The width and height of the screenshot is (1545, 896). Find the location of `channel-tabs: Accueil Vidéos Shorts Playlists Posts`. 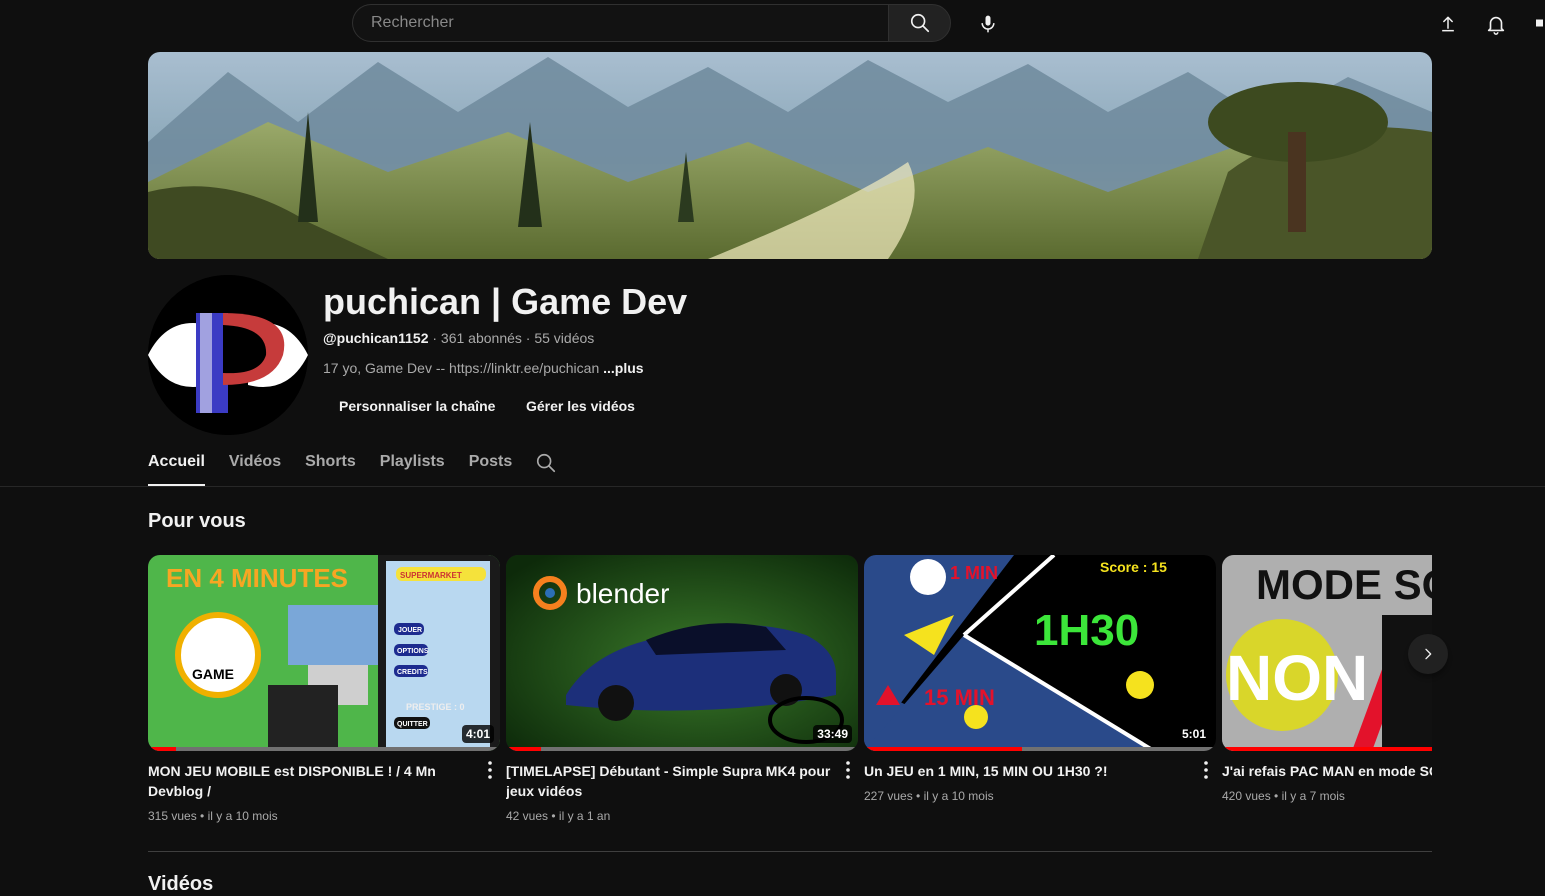

channel-tabs: Accueil Vidéos Shorts Playlists Posts is located at coordinates (342, 467).